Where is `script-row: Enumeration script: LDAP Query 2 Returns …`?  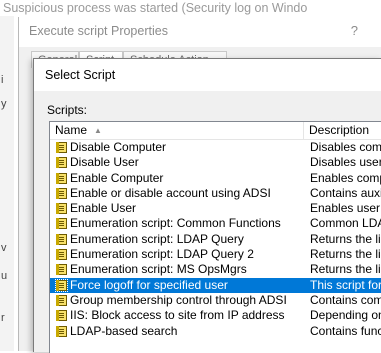 script-row: Enumeration script: LDAP Query 2 Returns … is located at coordinates (215, 254).